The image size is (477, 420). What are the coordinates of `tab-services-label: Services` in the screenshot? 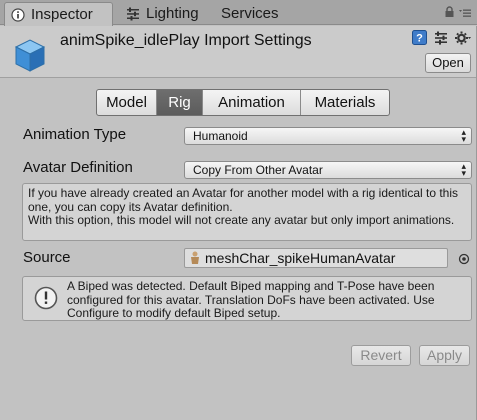 It's located at (250, 13).